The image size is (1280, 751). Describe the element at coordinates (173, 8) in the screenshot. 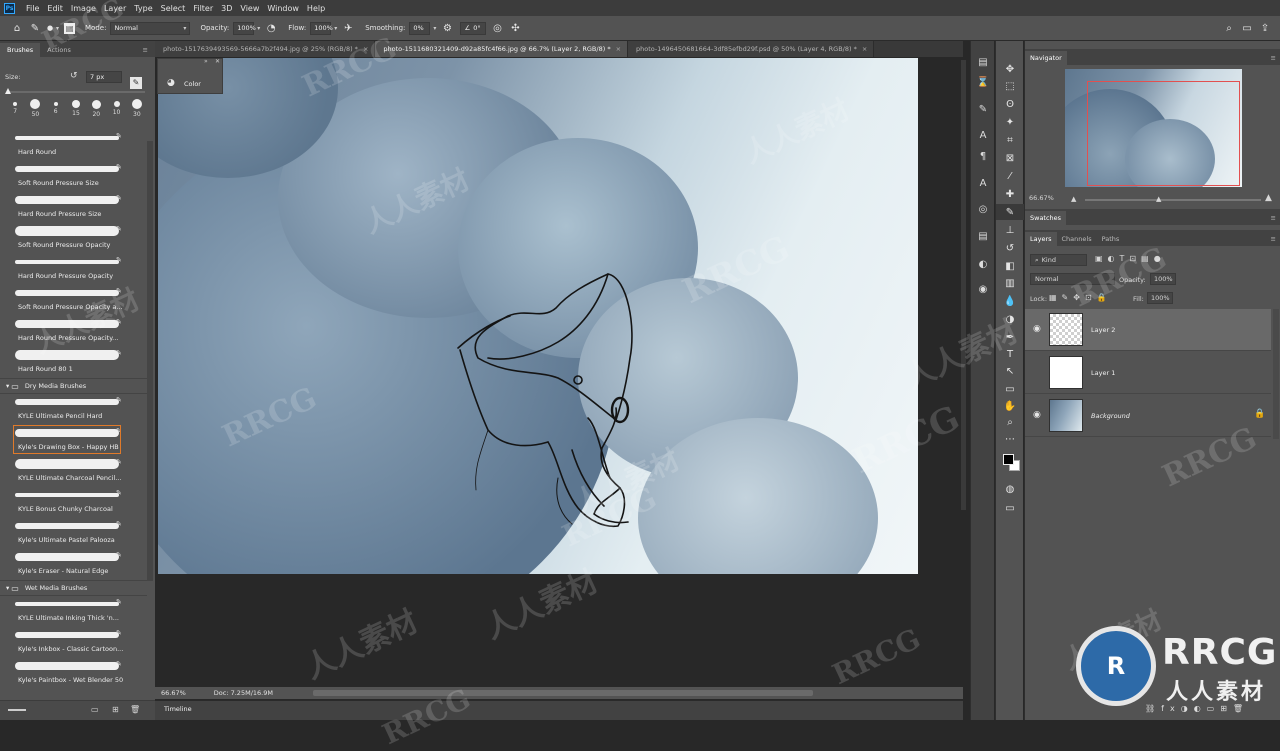

I see `menu-select: Select` at that location.